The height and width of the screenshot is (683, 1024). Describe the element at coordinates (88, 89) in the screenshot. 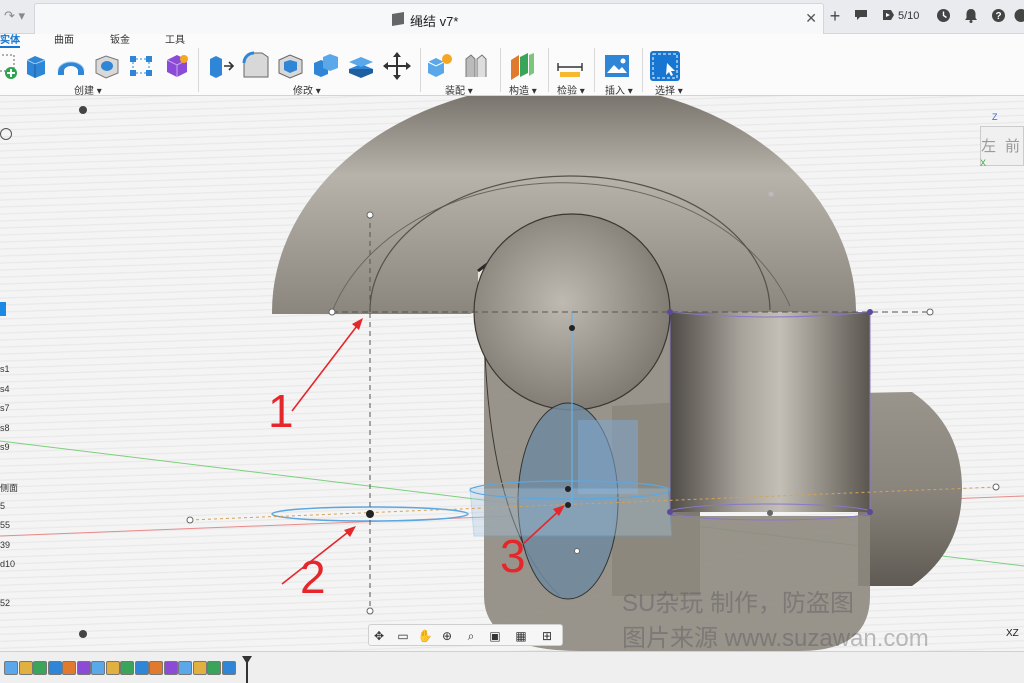

I see `create-group-label: 创建 ▾` at that location.